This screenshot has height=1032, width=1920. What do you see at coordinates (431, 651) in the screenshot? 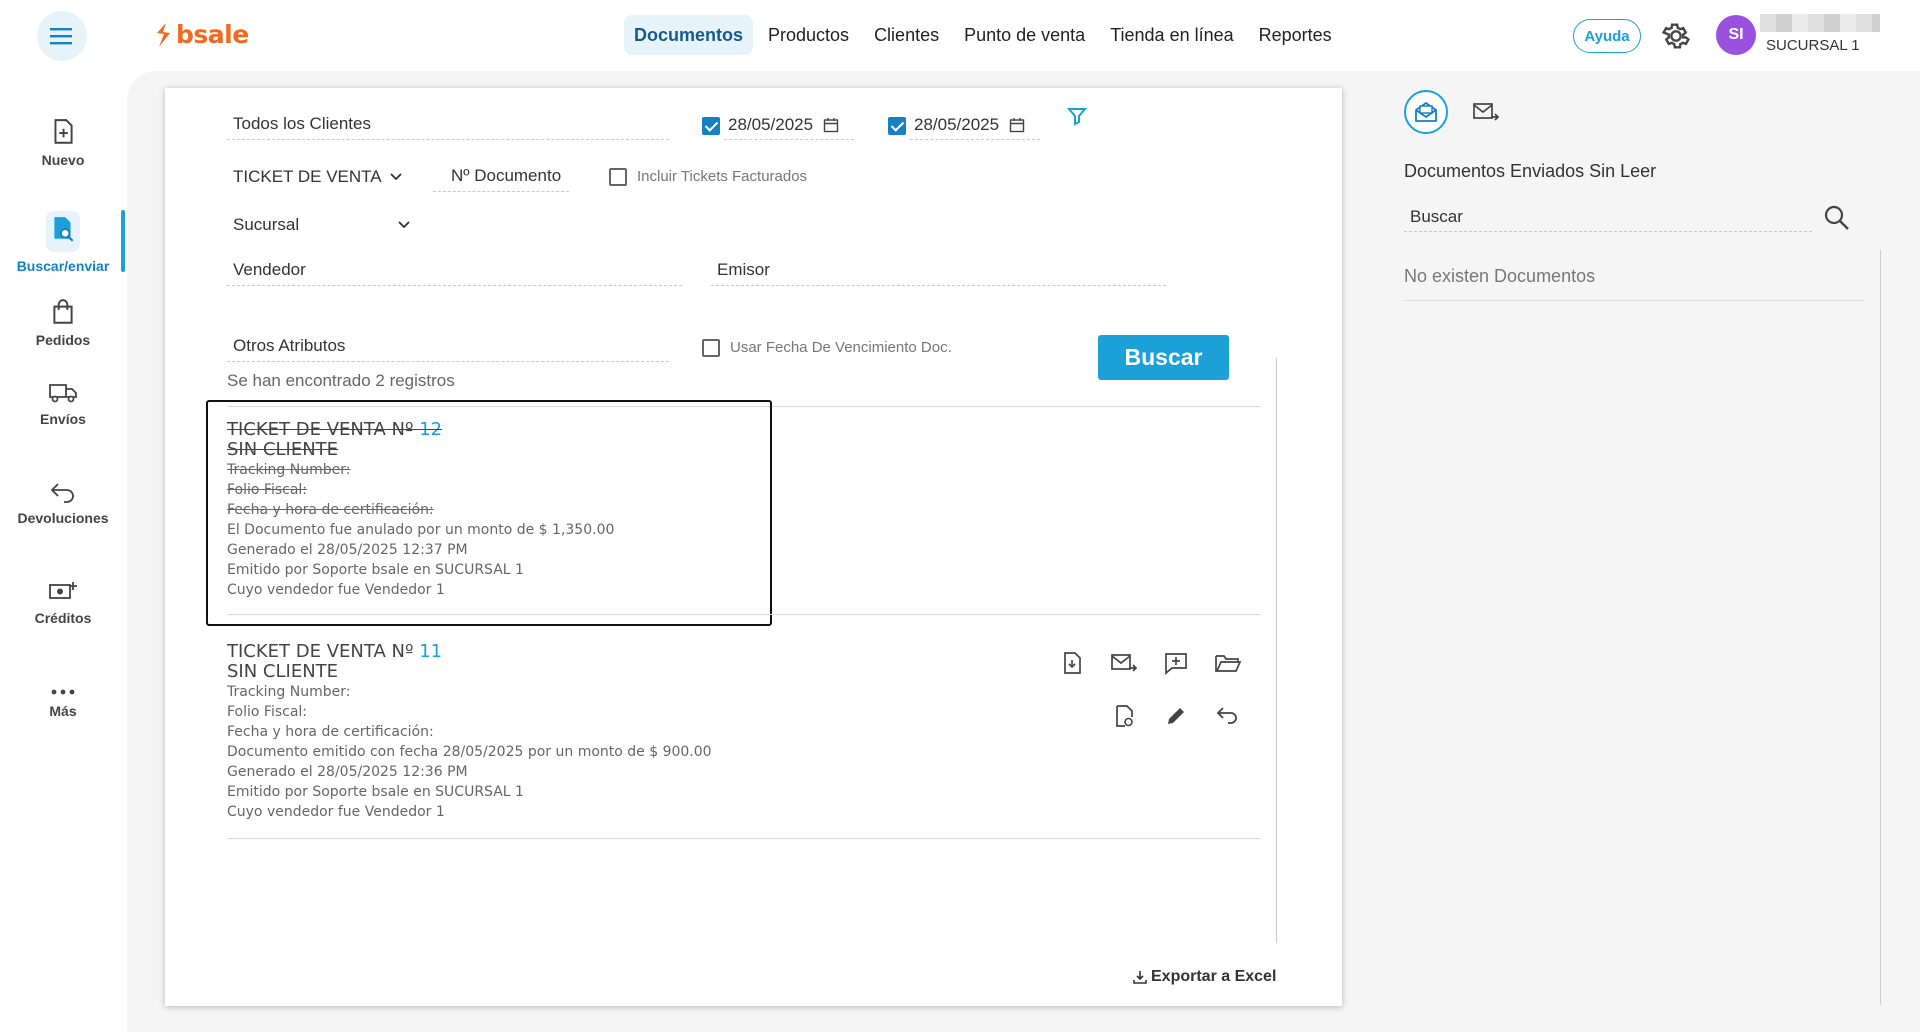
I see `document-number: 11` at bounding box center [431, 651].